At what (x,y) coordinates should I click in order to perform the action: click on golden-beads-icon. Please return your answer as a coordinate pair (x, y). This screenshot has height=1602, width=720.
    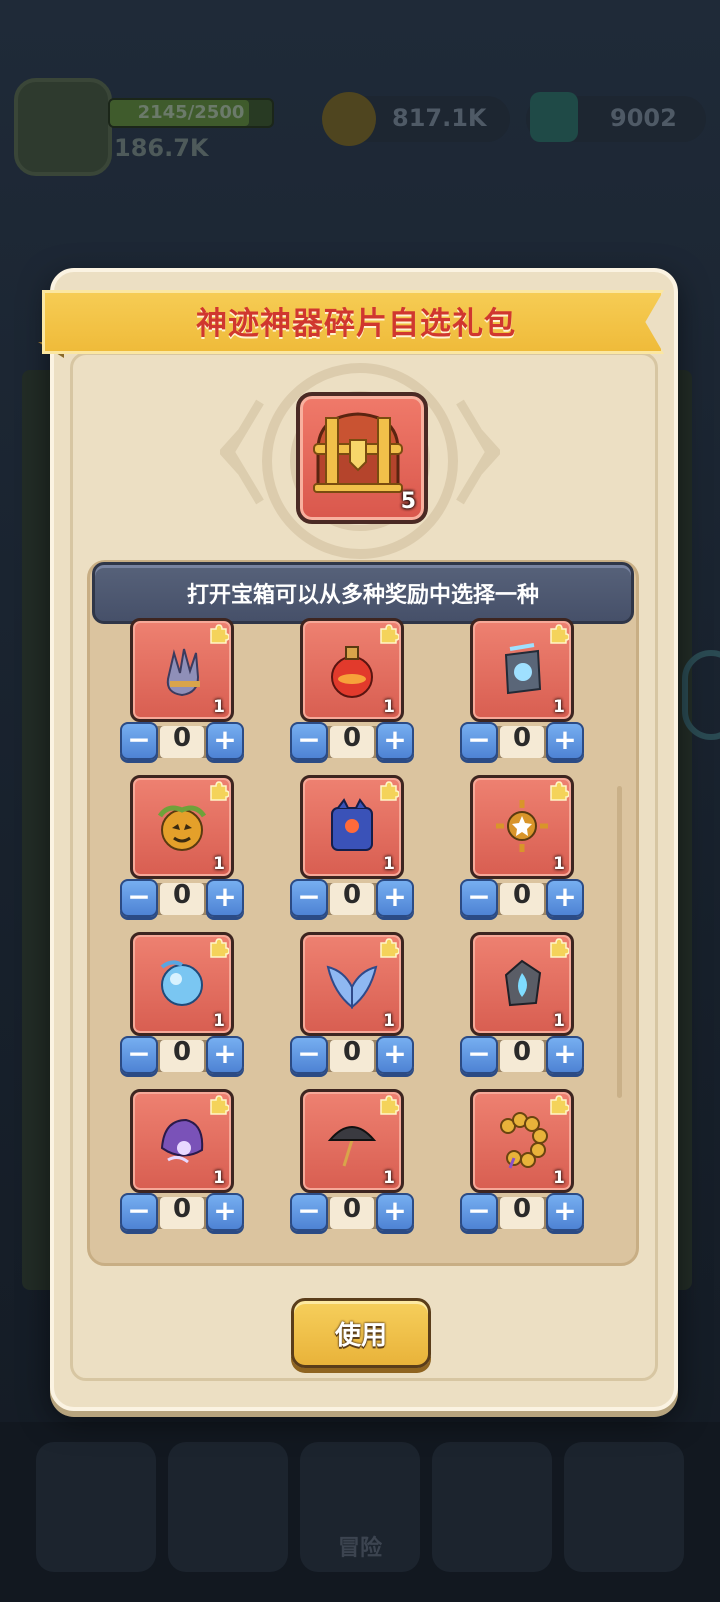
    Looking at the image, I should click on (524, 1140).